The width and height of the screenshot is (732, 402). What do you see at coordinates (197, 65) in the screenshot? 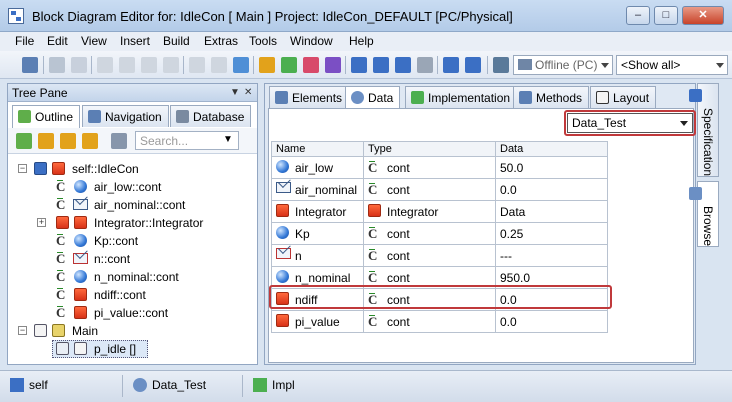
I see `undo-icon` at bounding box center [197, 65].